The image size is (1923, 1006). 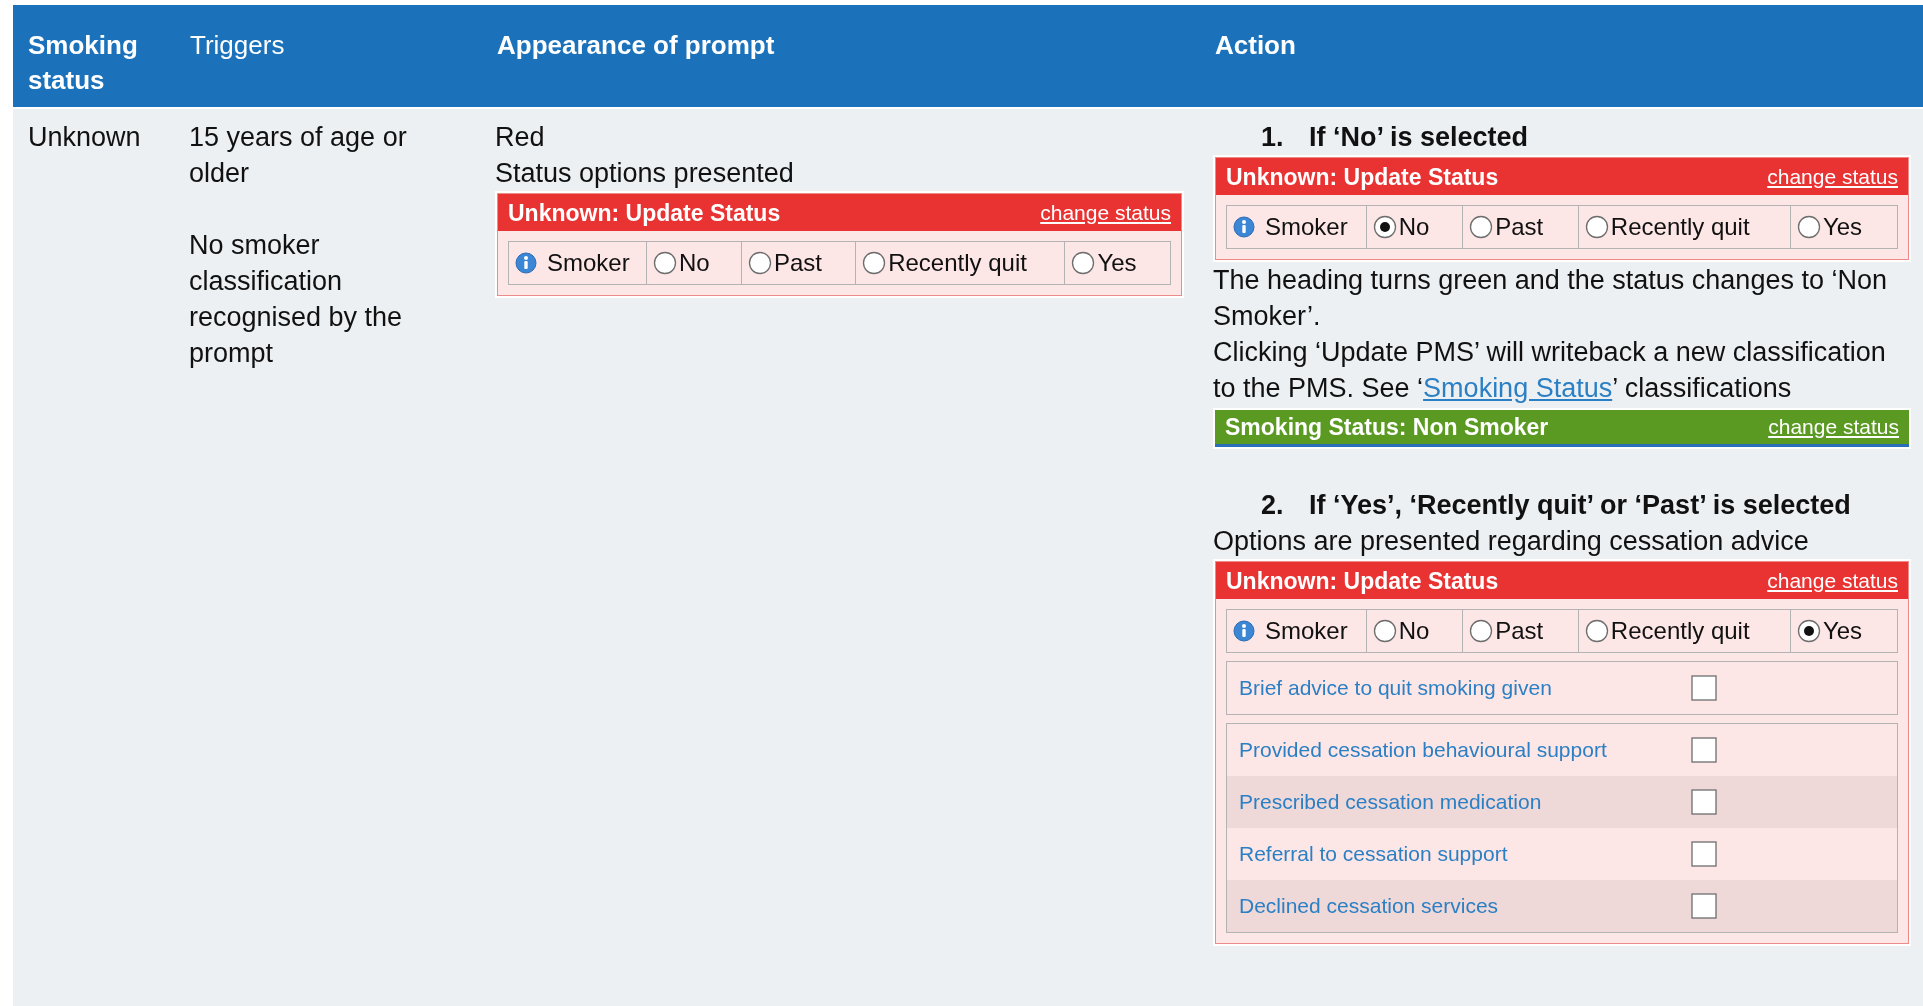 What do you see at coordinates (1273, 505) in the screenshot?
I see `step-number: 2.` at bounding box center [1273, 505].